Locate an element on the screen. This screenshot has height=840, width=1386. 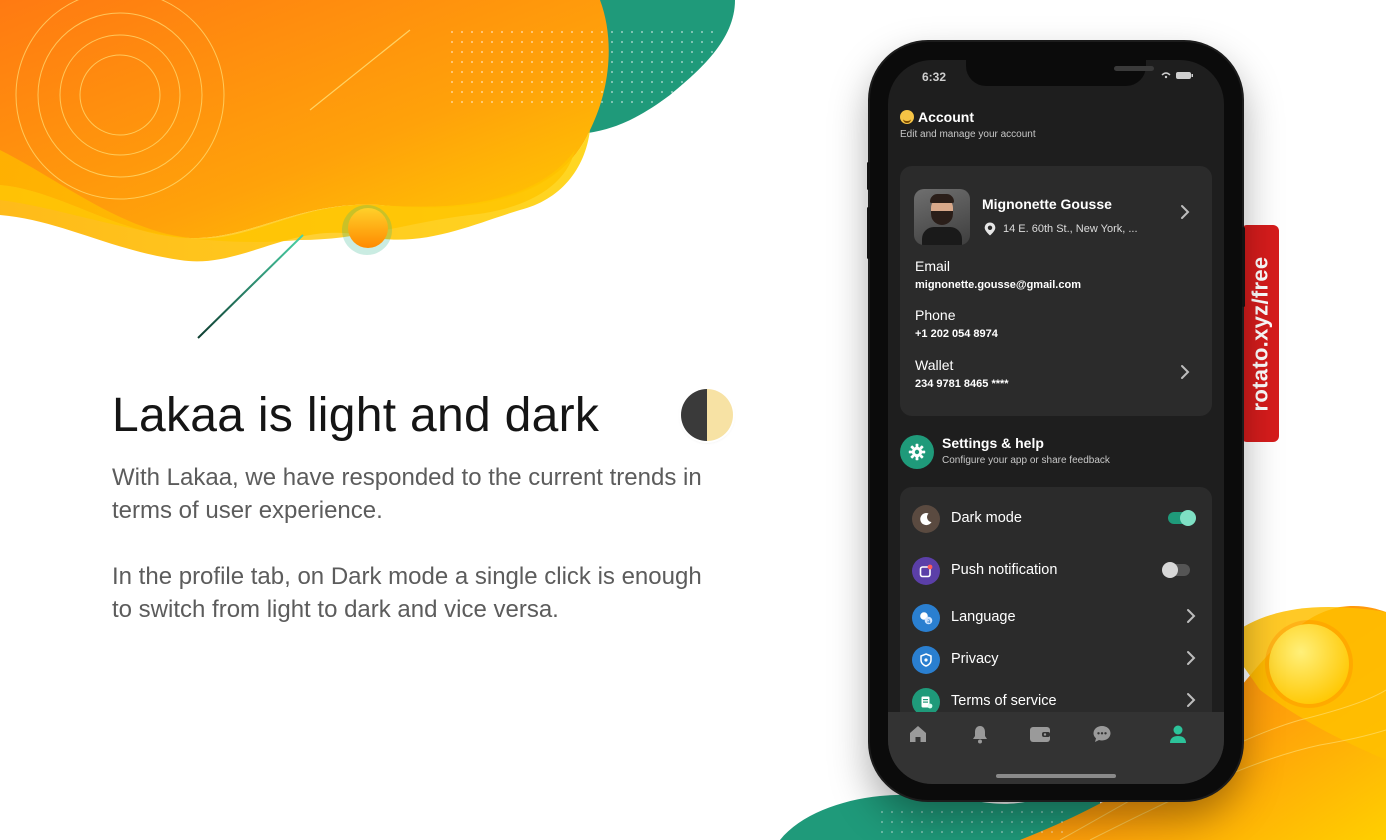
status-icons is located at coordinates (1177, 76).